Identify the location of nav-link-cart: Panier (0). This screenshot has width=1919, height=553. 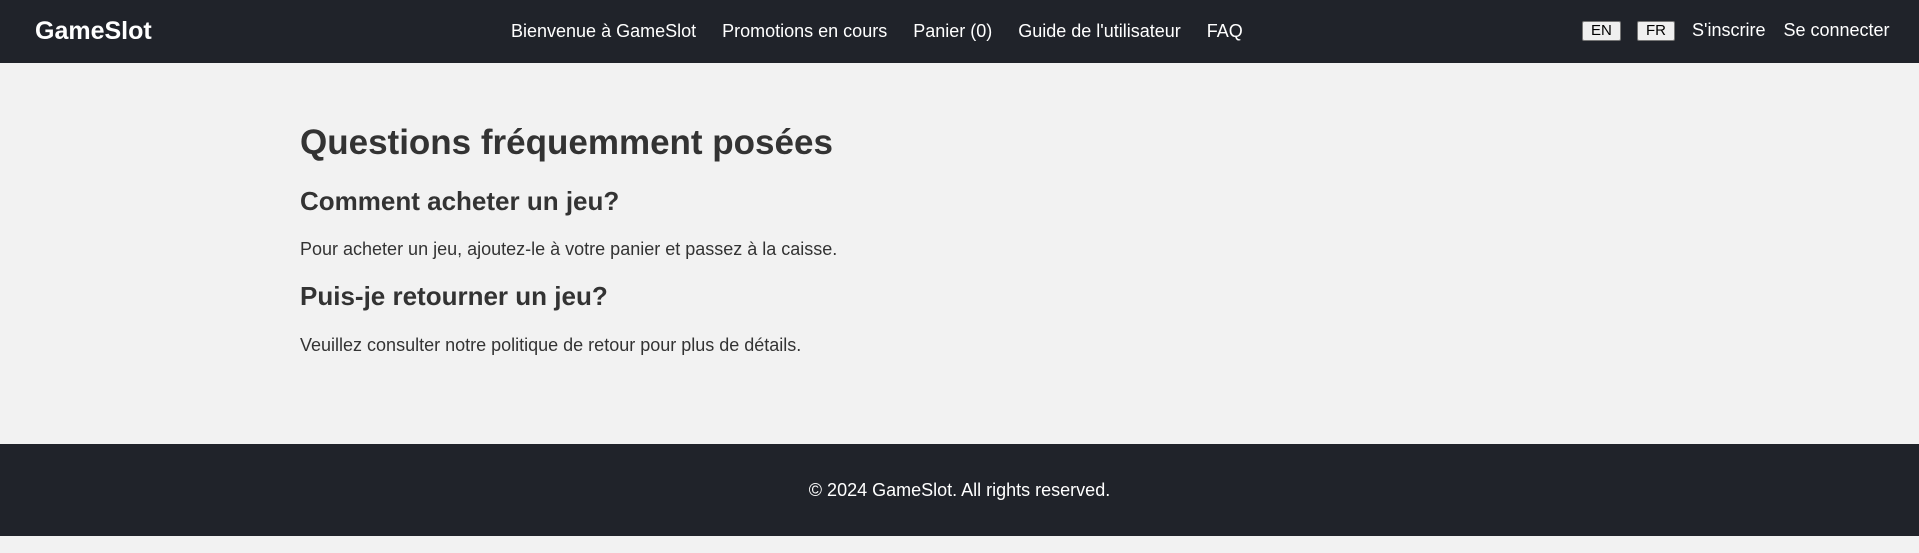
(952, 31).